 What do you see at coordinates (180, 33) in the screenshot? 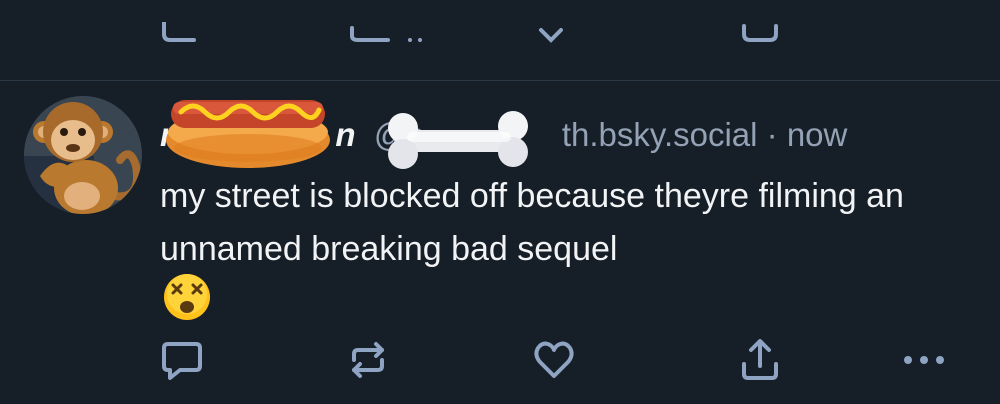
I see `previous-reply-icon` at bounding box center [180, 33].